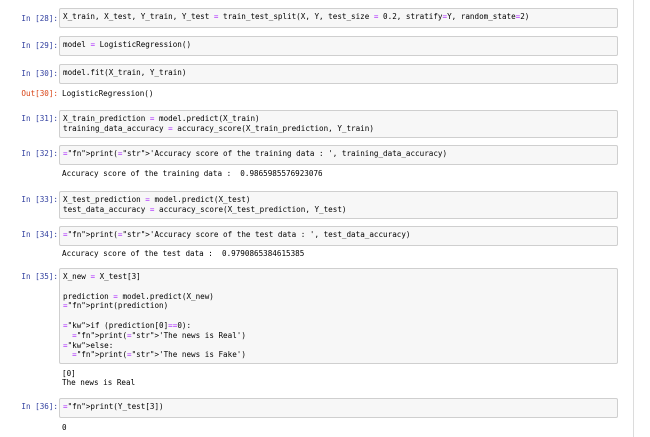 The width and height of the screenshot is (650, 437). I want to click on input-prompt: In [28]:, so click(39, 18).